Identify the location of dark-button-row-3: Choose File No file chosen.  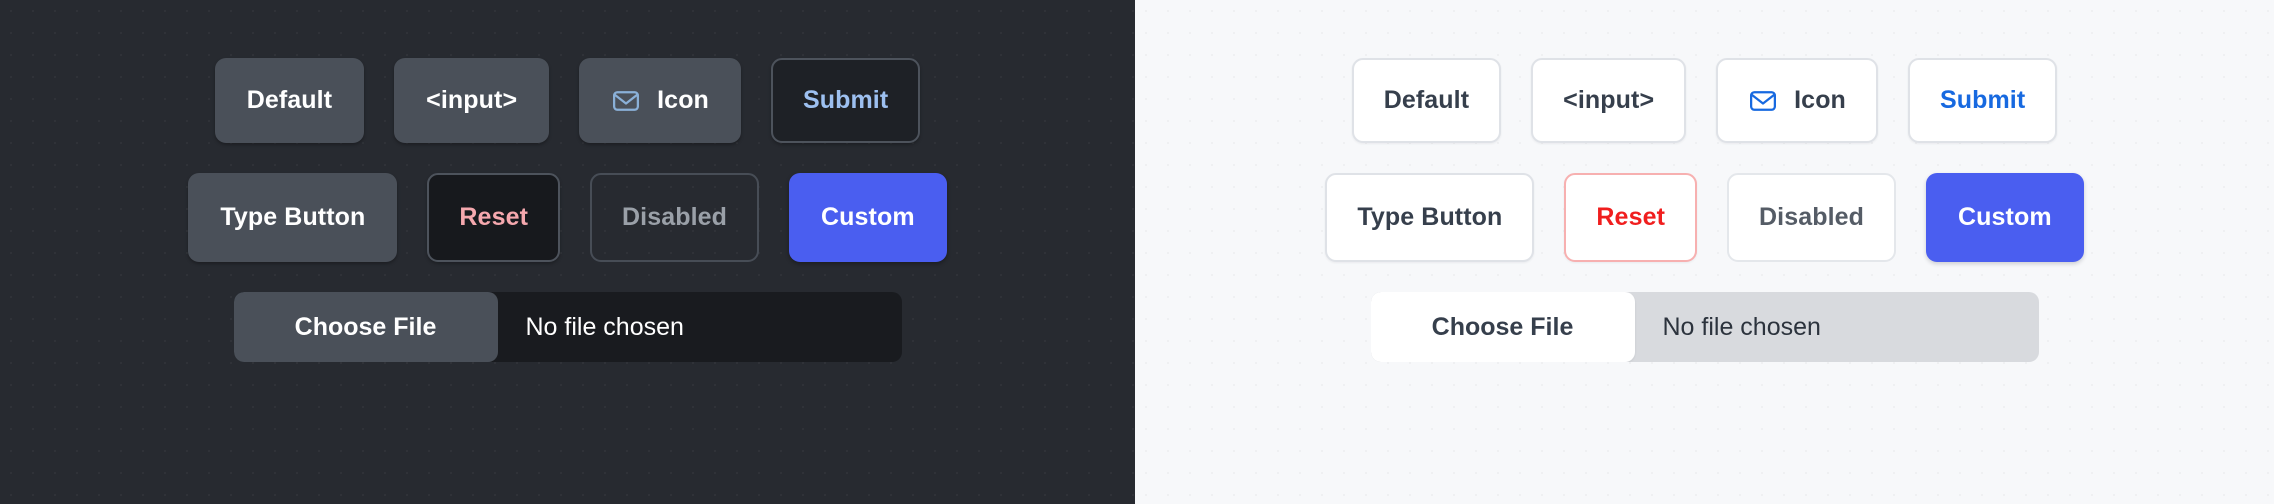
(567, 327).